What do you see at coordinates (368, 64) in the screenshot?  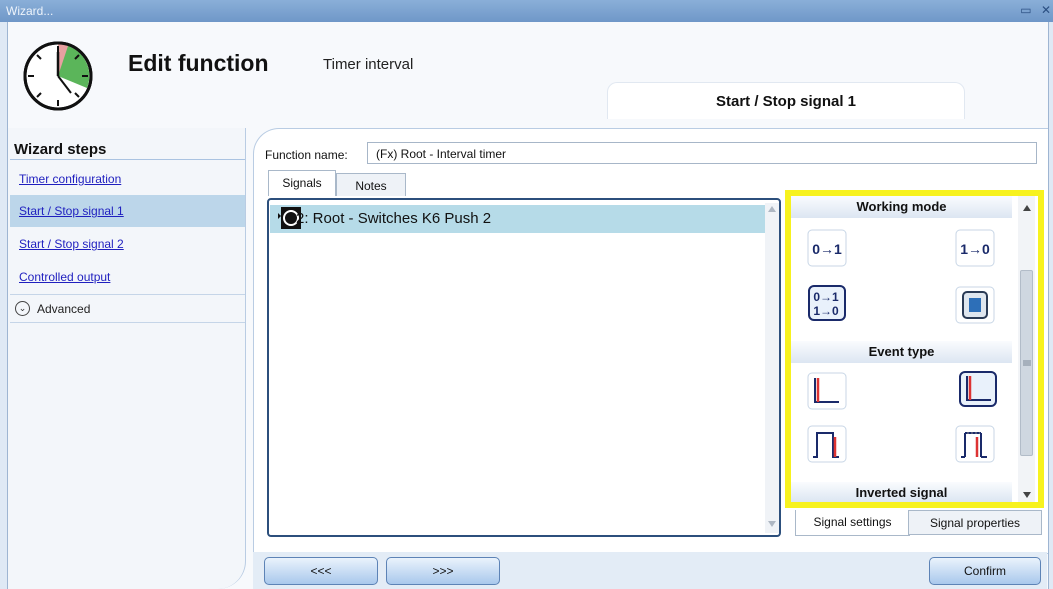 I see `page-subtitle: Timer interval` at bounding box center [368, 64].